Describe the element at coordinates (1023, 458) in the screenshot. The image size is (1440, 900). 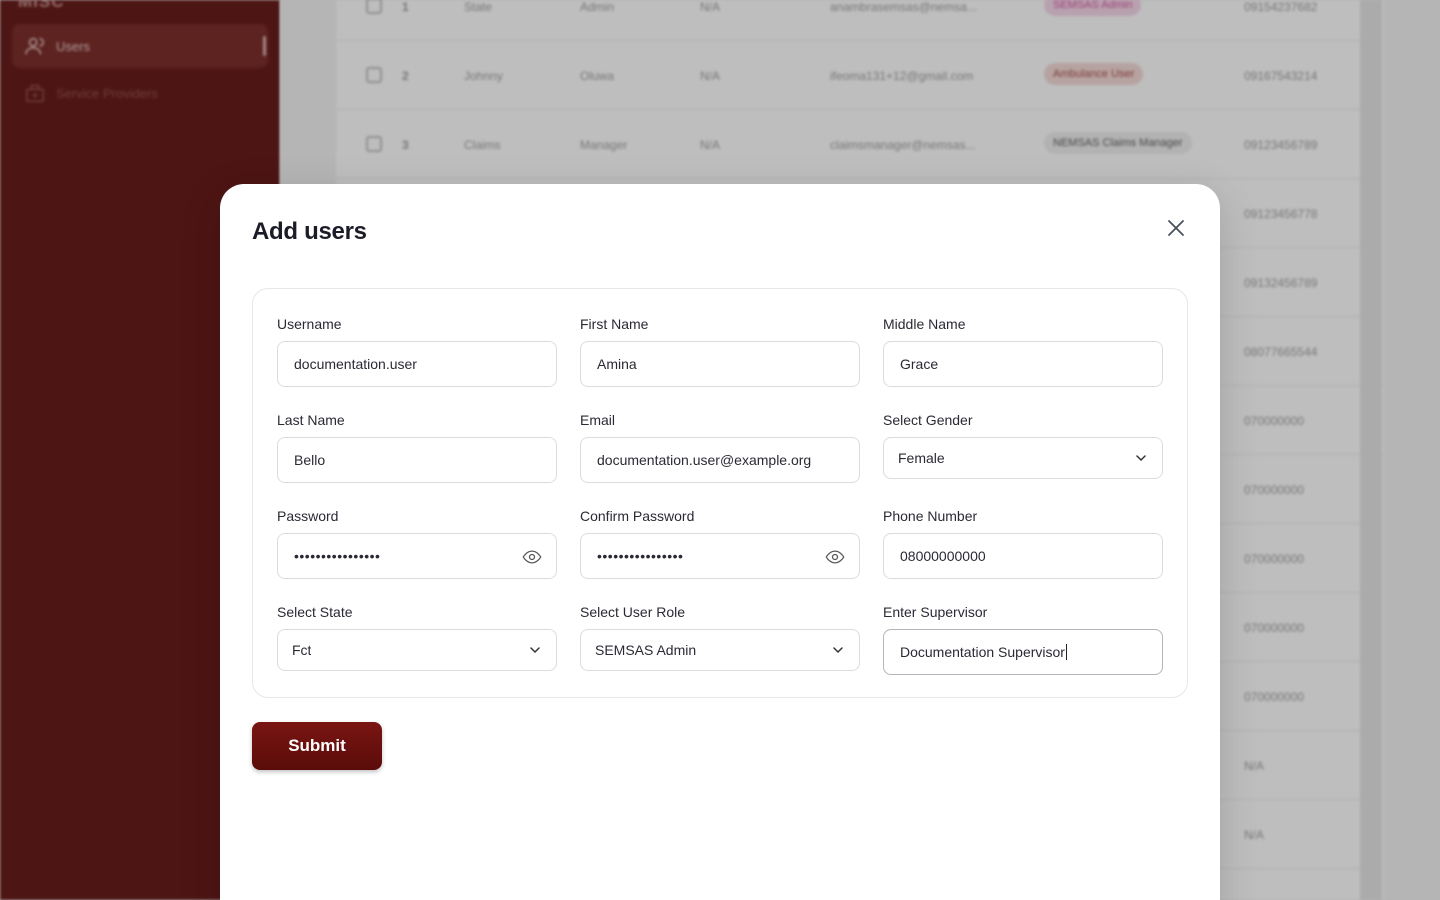
I see `gender-select: Female` at that location.